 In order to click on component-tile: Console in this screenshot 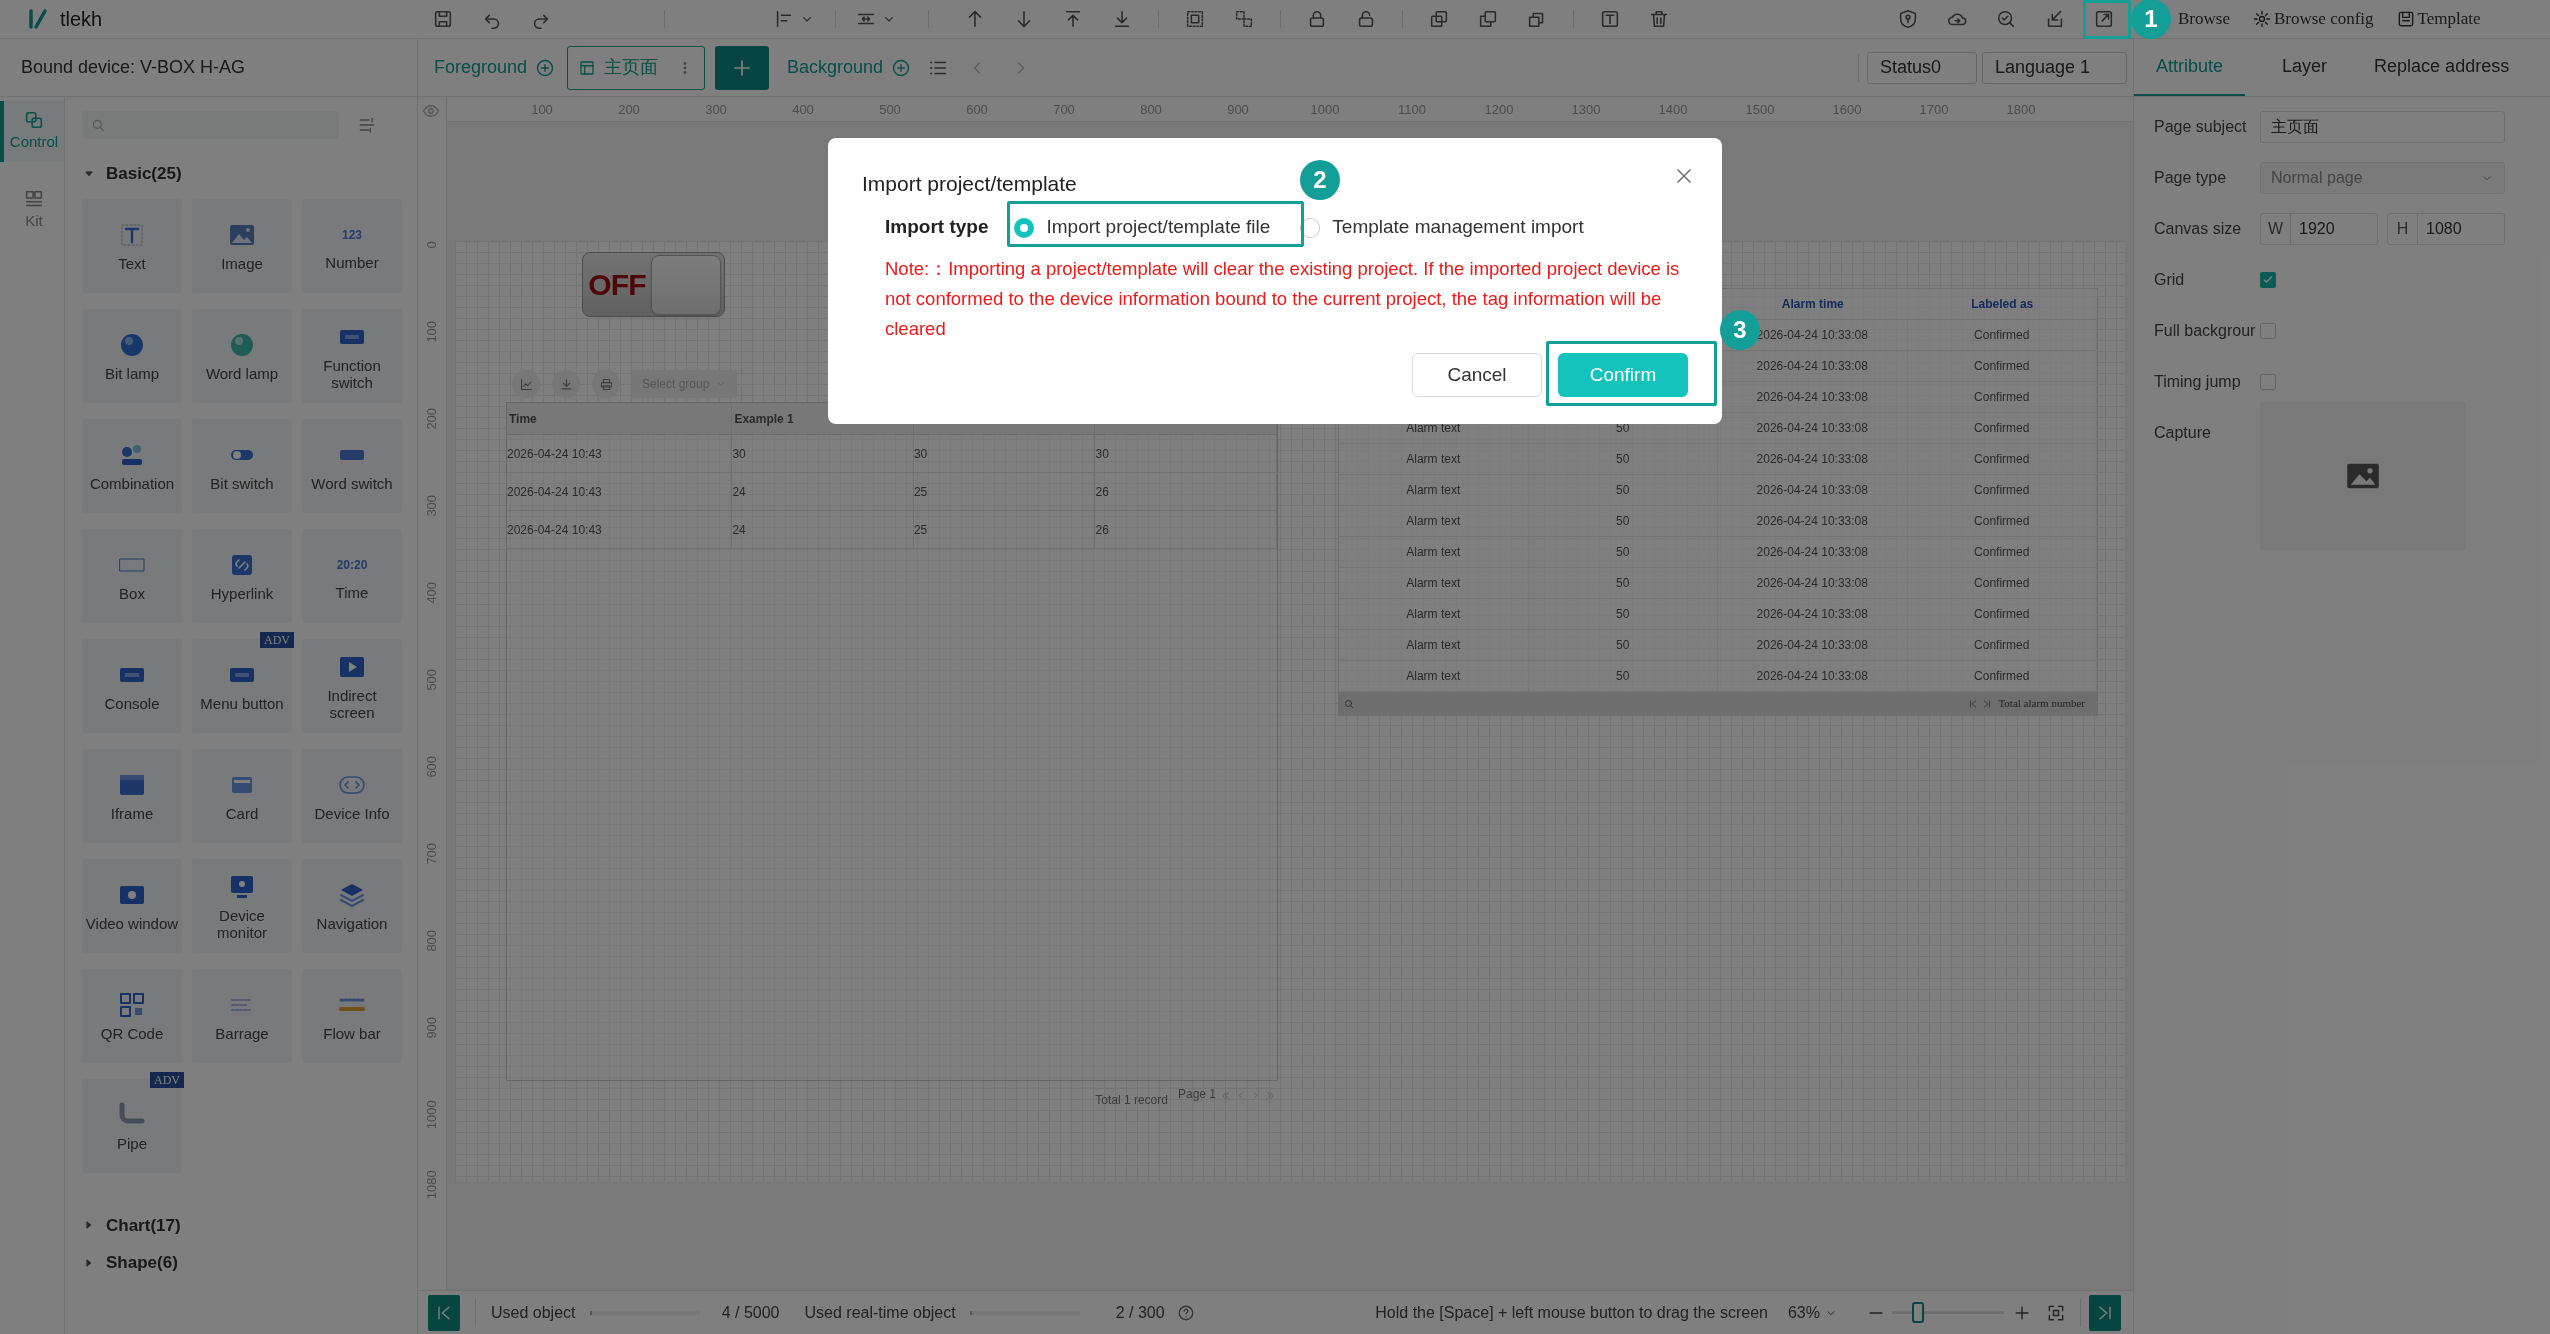, I will do `click(132, 685)`.